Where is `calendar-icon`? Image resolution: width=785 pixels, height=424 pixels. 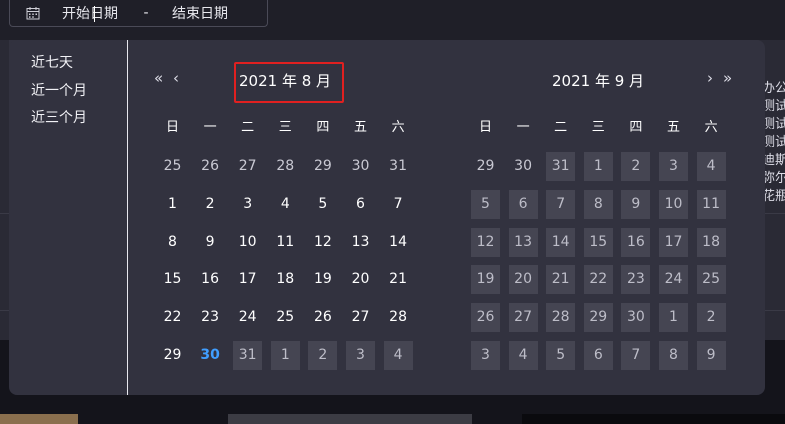 calendar-icon is located at coordinates (33, 13).